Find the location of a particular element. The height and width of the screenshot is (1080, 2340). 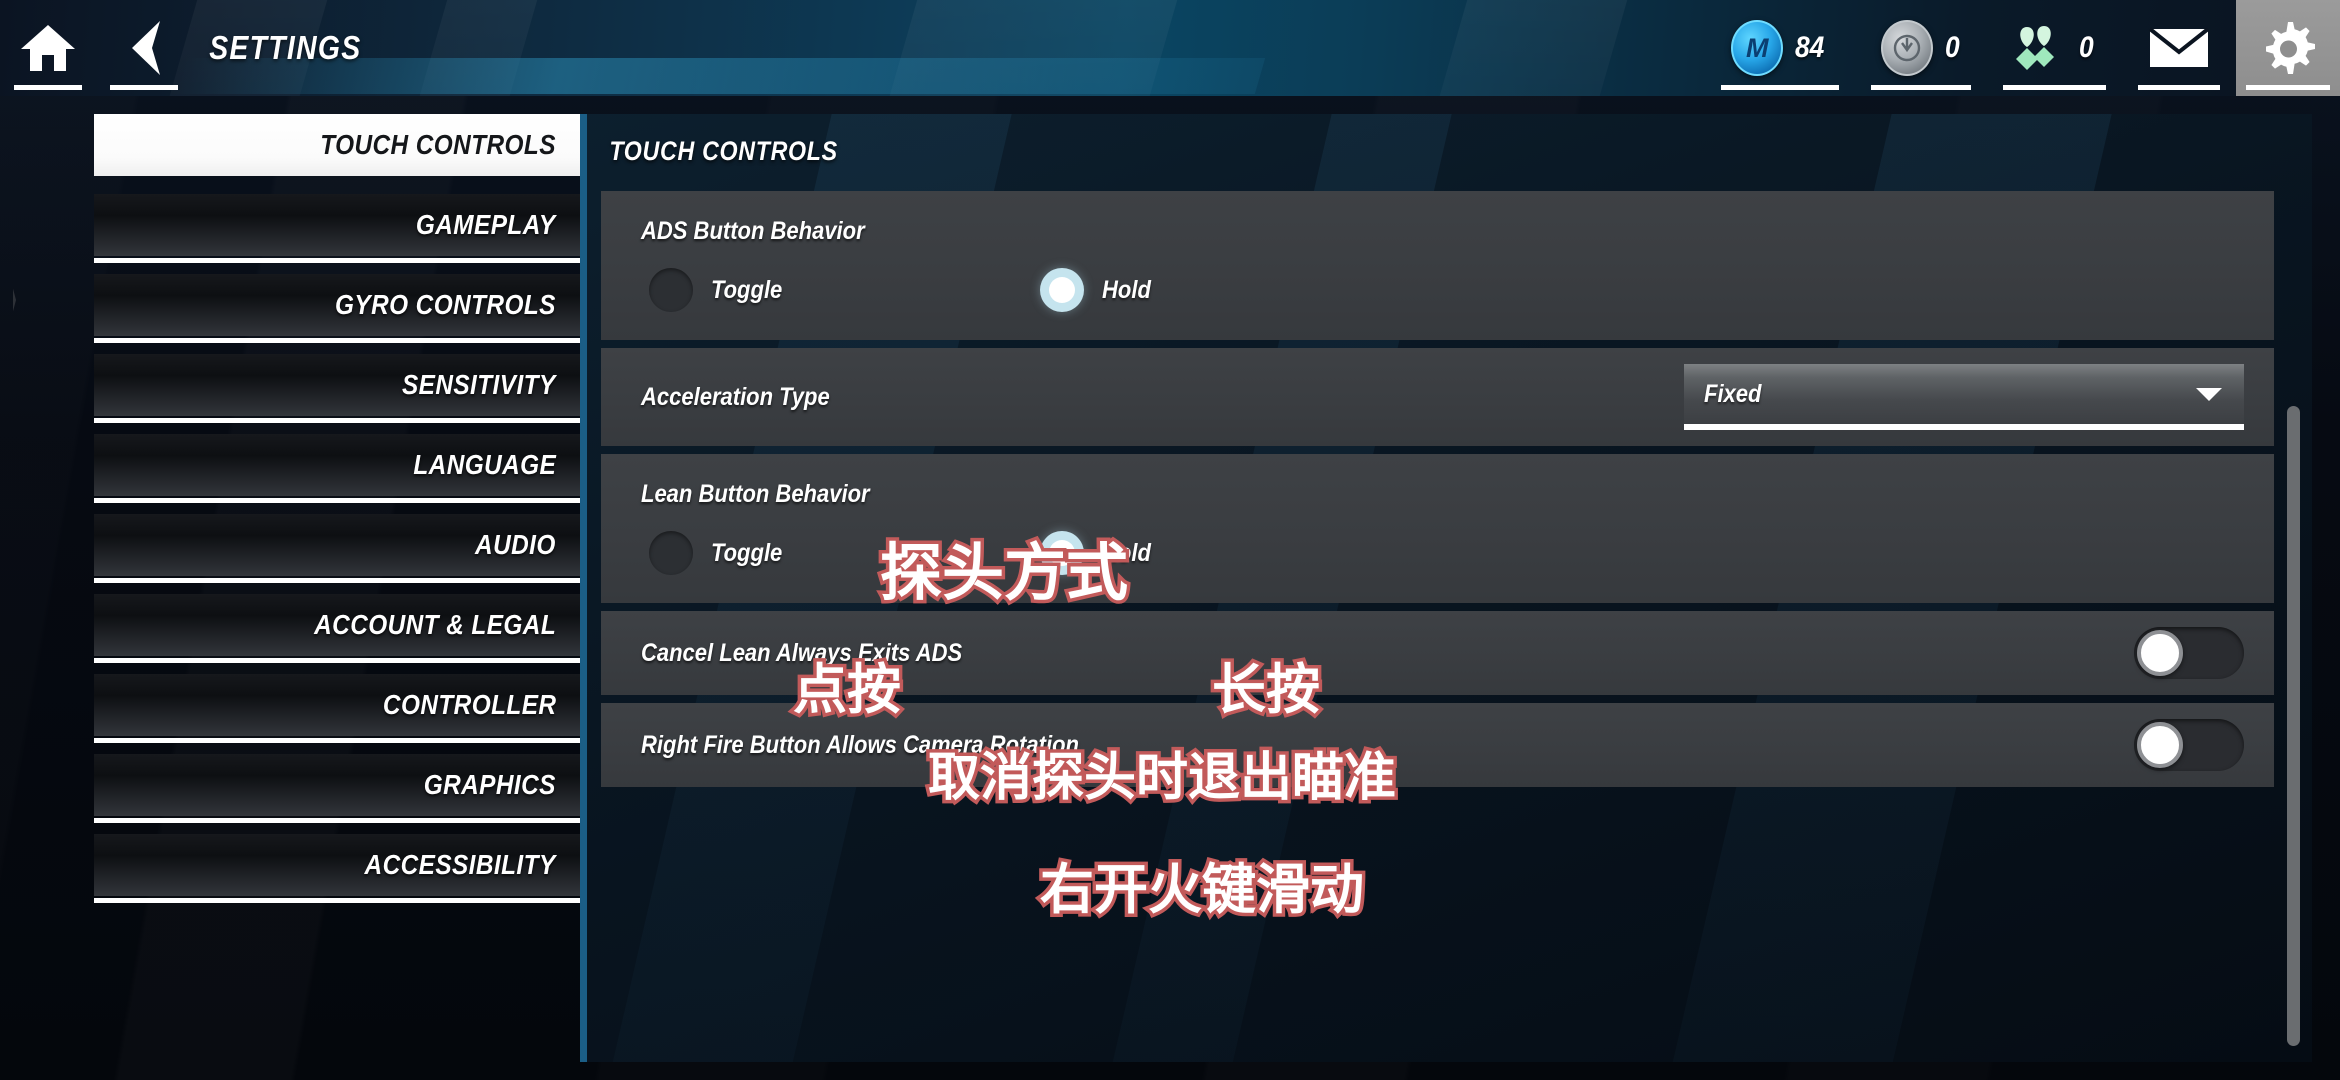

setting-row-acceleration-type: Acceleration Type Fixed is located at coordinates (1437, 397).